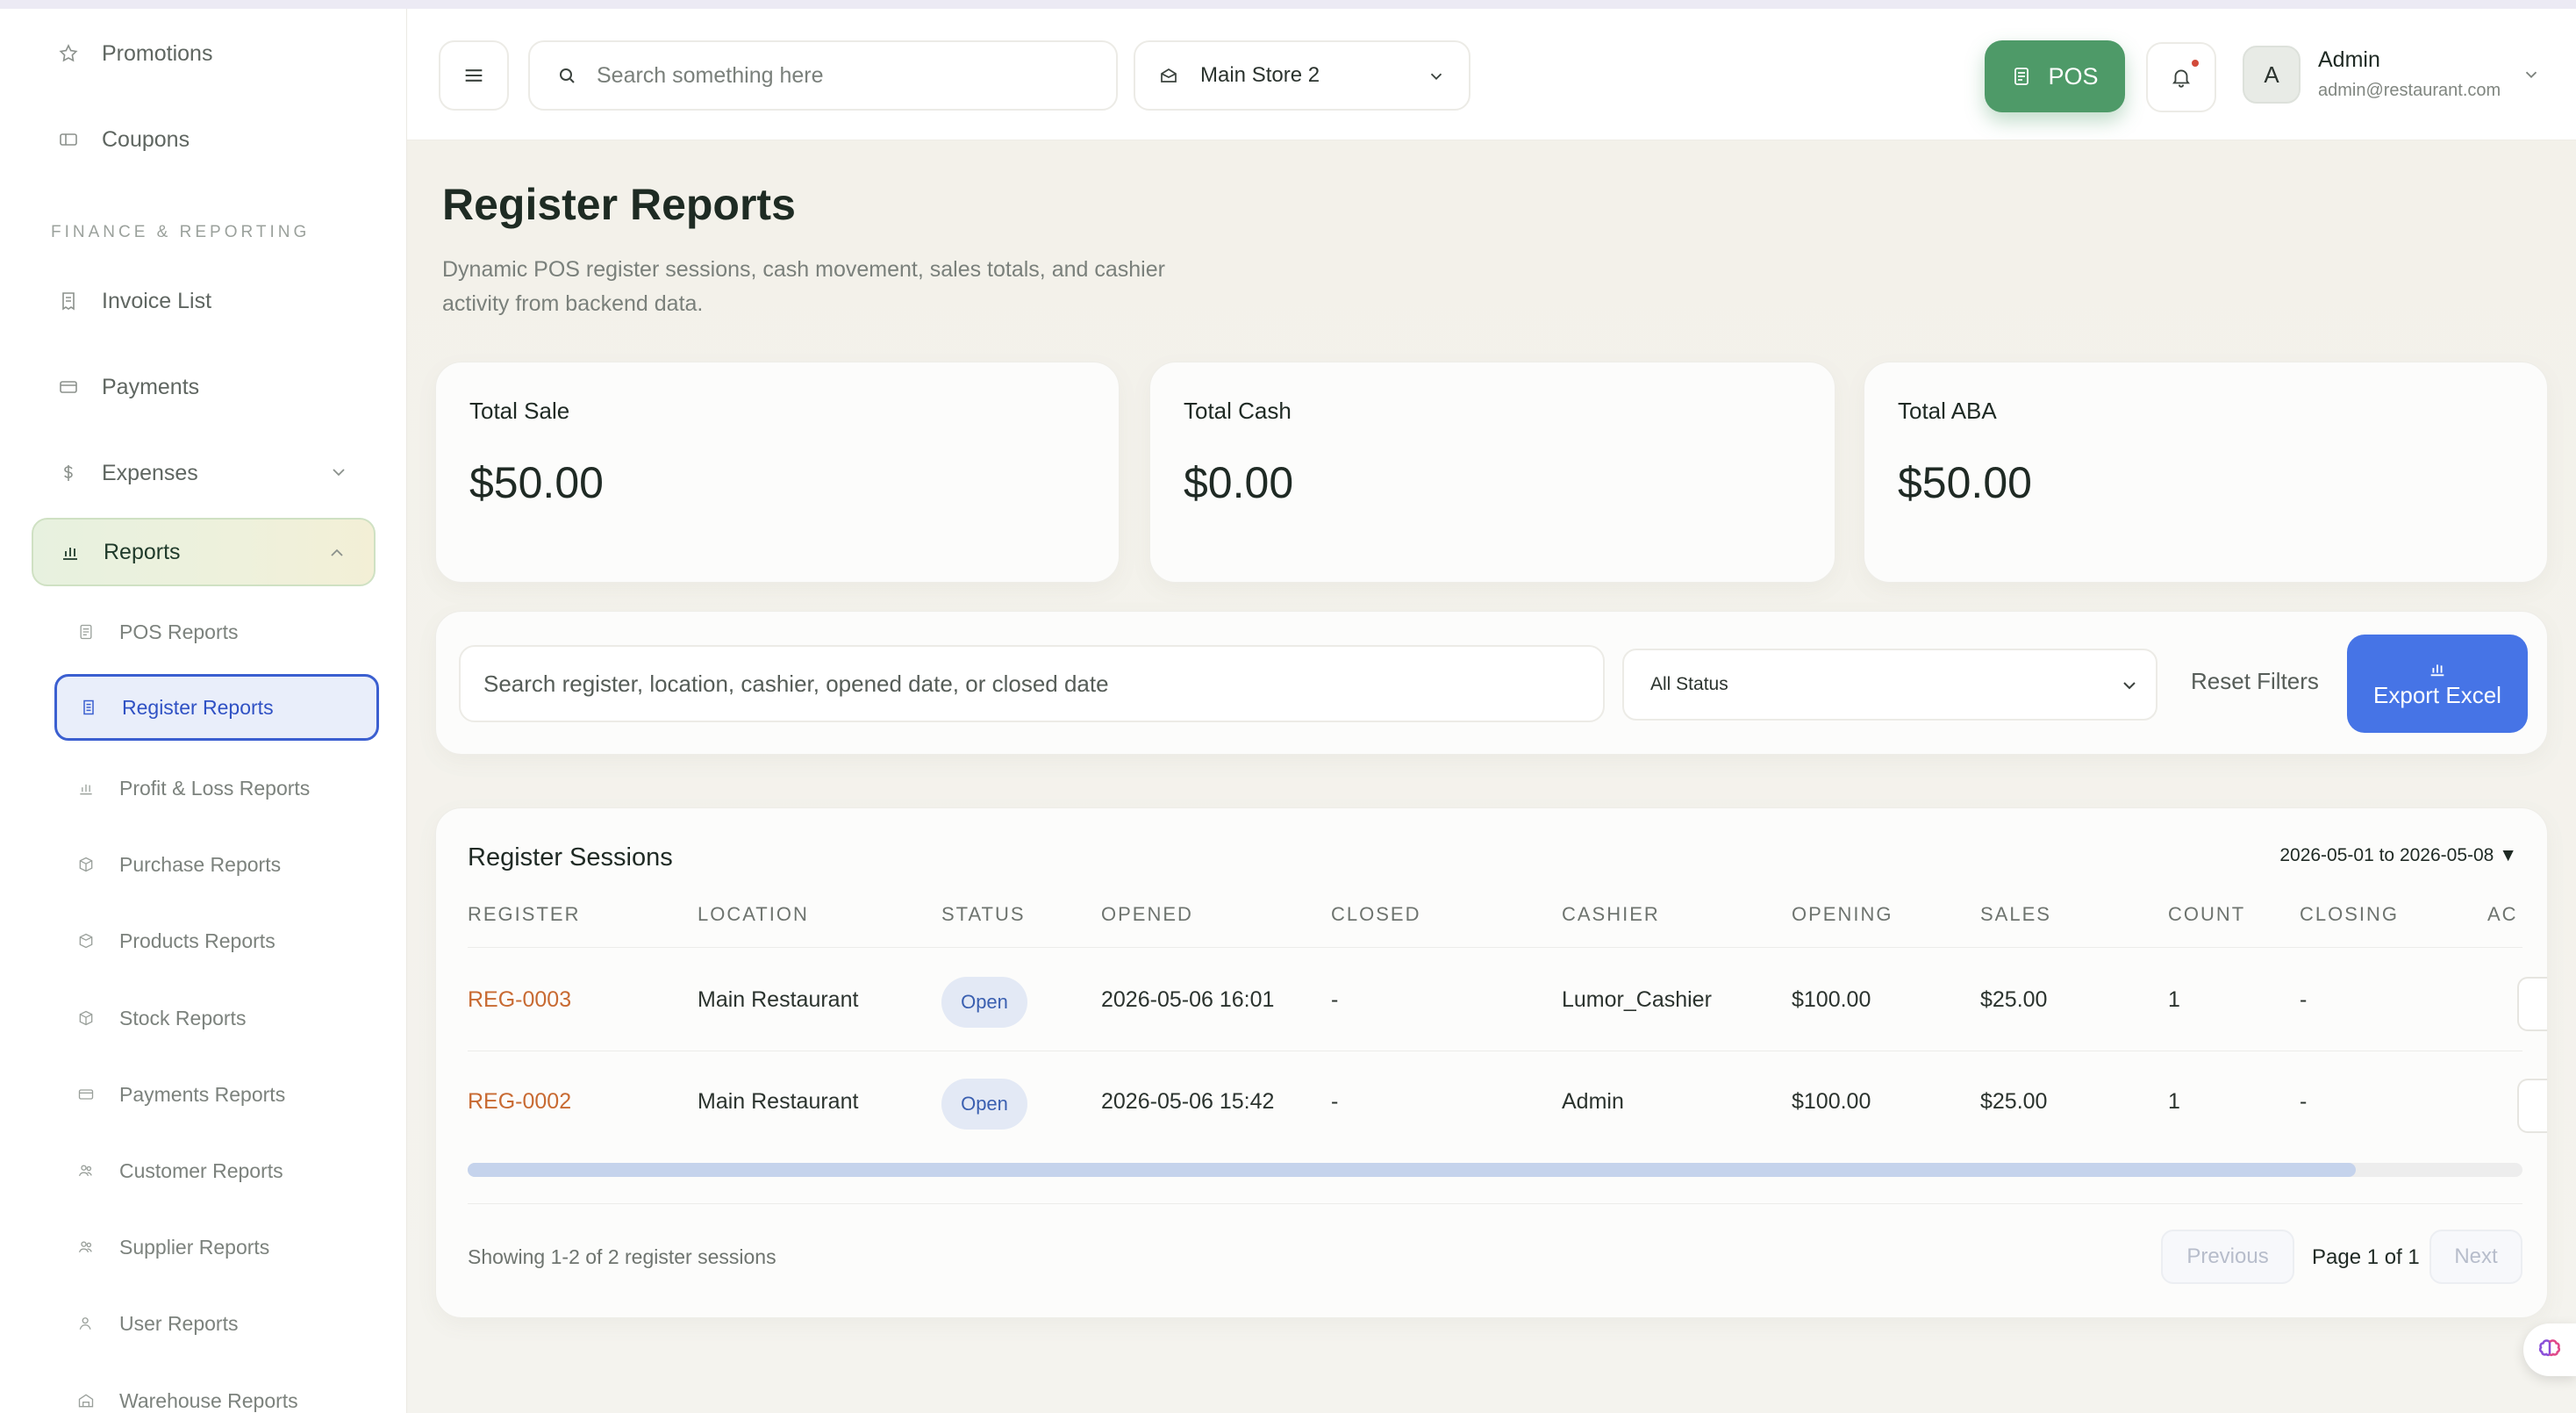  I want to click on menu-toggle-button, so click(474, 75).